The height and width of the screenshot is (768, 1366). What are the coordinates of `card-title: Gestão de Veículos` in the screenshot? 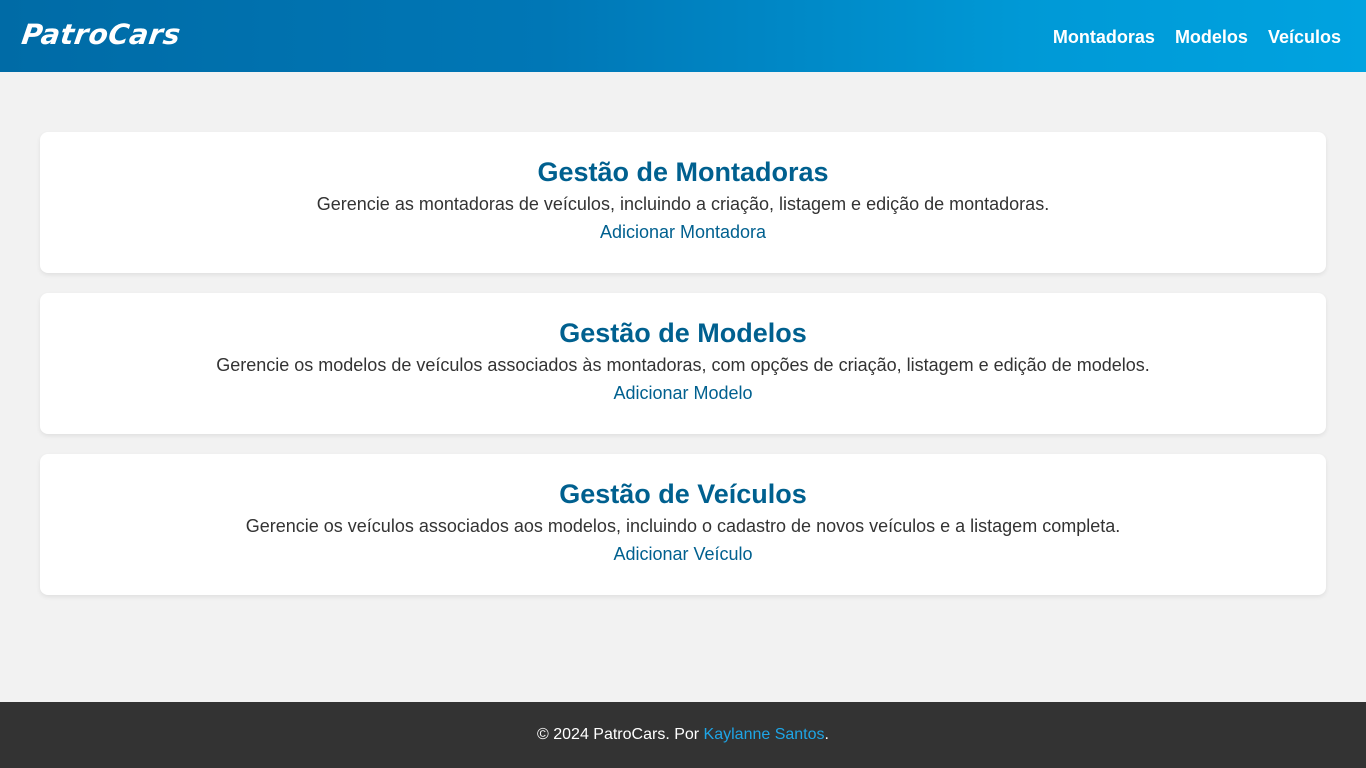 It's located at (683, 494).